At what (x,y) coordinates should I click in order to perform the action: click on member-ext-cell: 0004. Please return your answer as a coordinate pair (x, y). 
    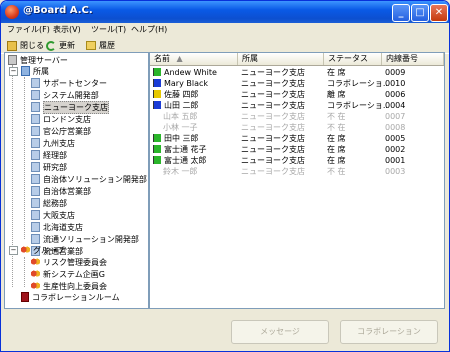
    Looking at the image, I should click on (395, 105).